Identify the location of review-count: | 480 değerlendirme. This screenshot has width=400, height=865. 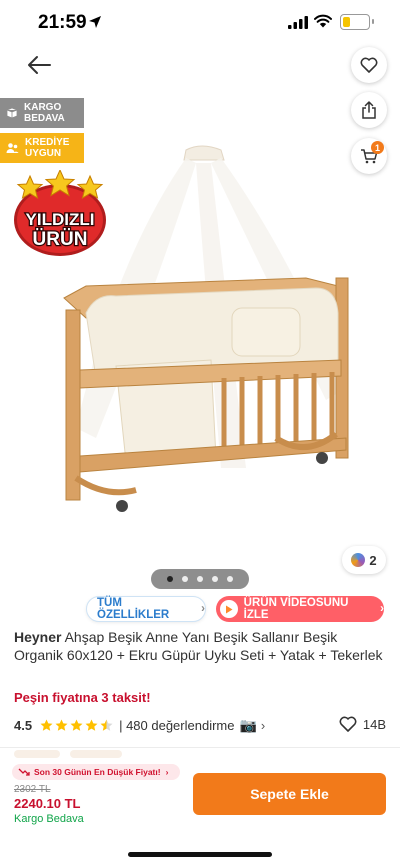
(176, 725).